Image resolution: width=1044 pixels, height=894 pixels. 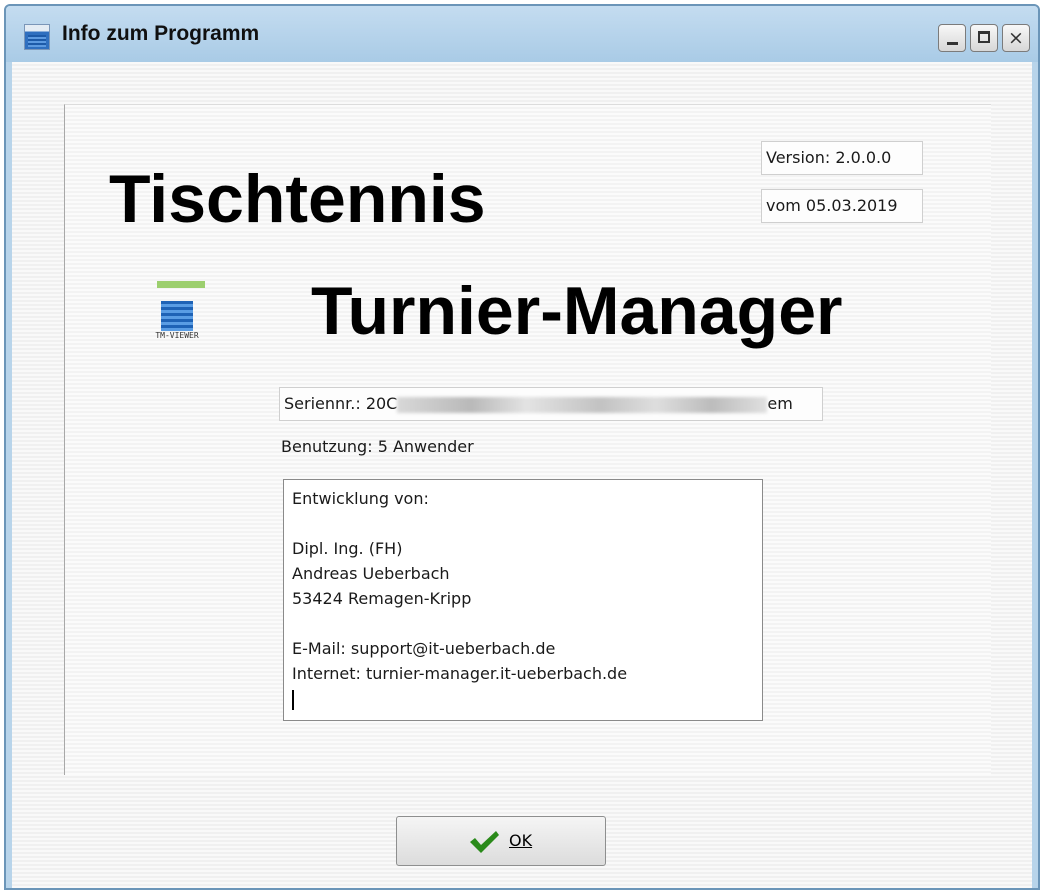 What do you see at coordinates (952, 38) in the screenshot?
I see `minimize-button` at bounding box center [952, 38].